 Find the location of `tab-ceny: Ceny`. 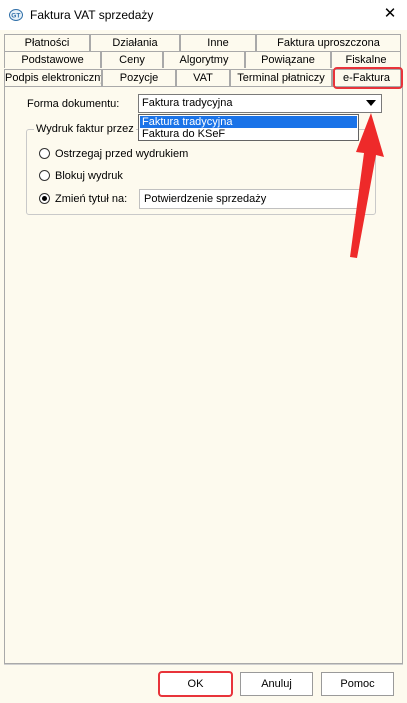

tab-ceny: Ceny is located at coordinates (132, 59).